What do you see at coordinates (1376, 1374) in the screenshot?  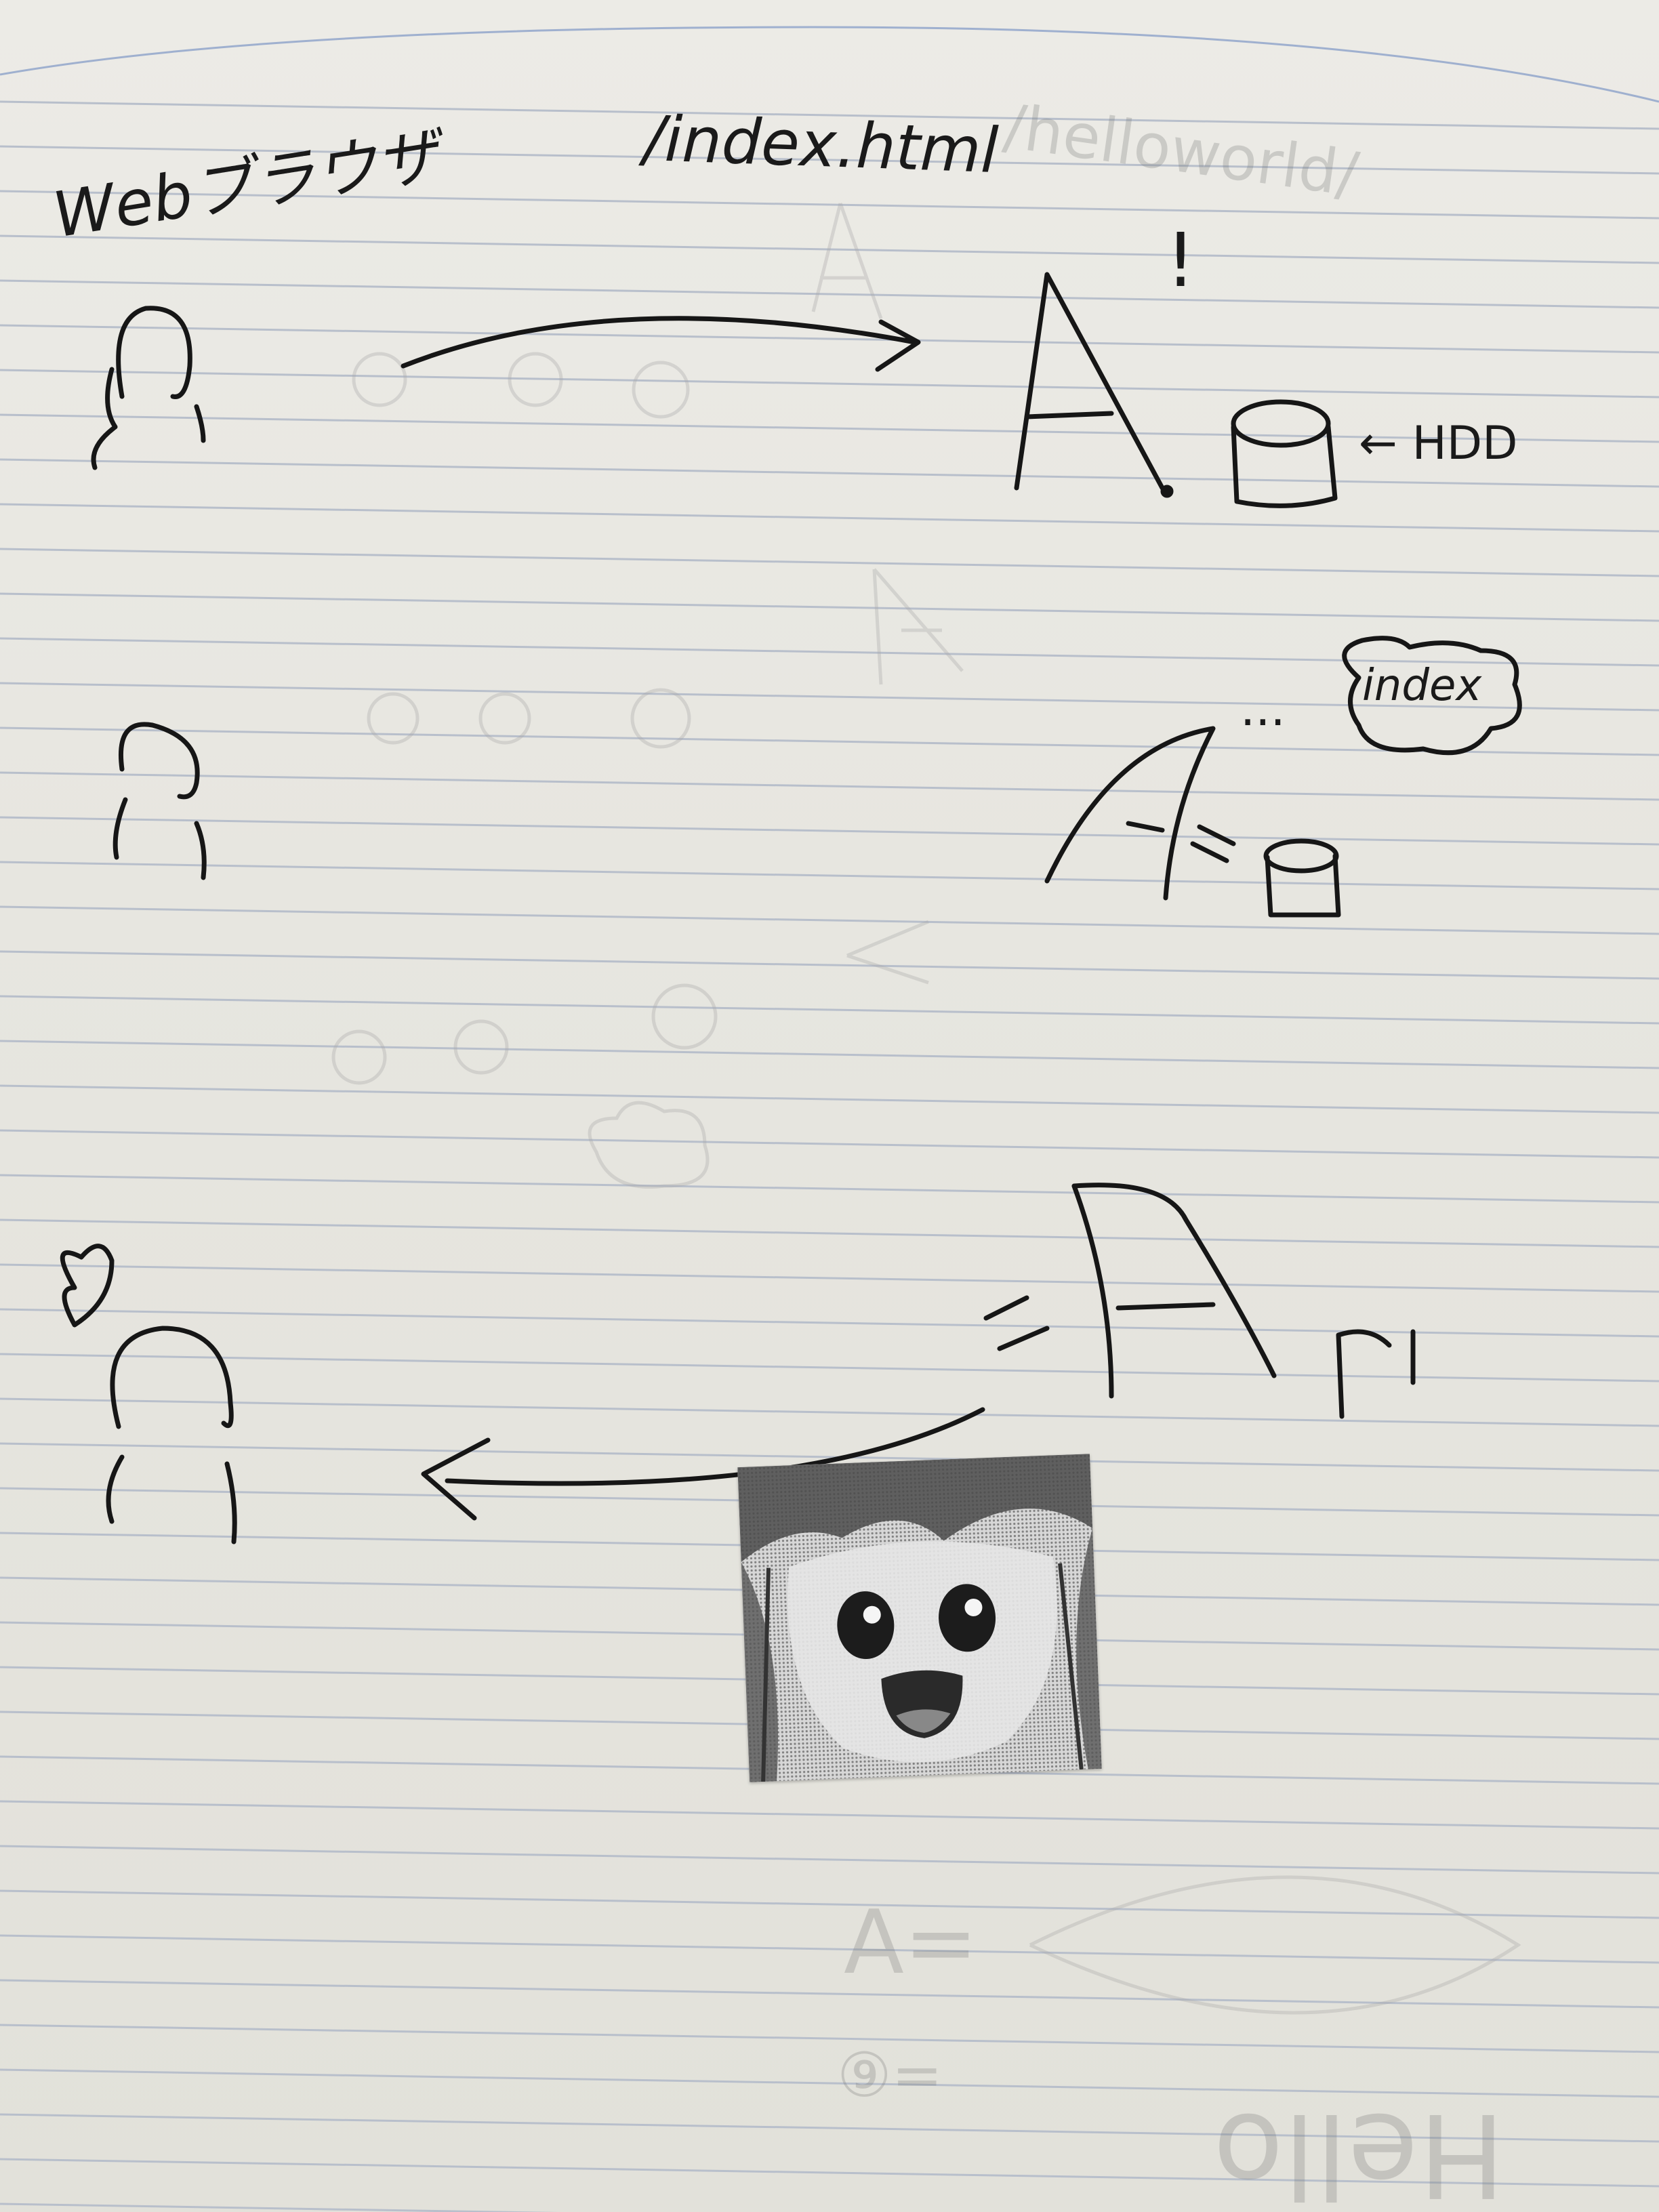 I see `small-glyph-mark` at bounding box center [1376, 1374].